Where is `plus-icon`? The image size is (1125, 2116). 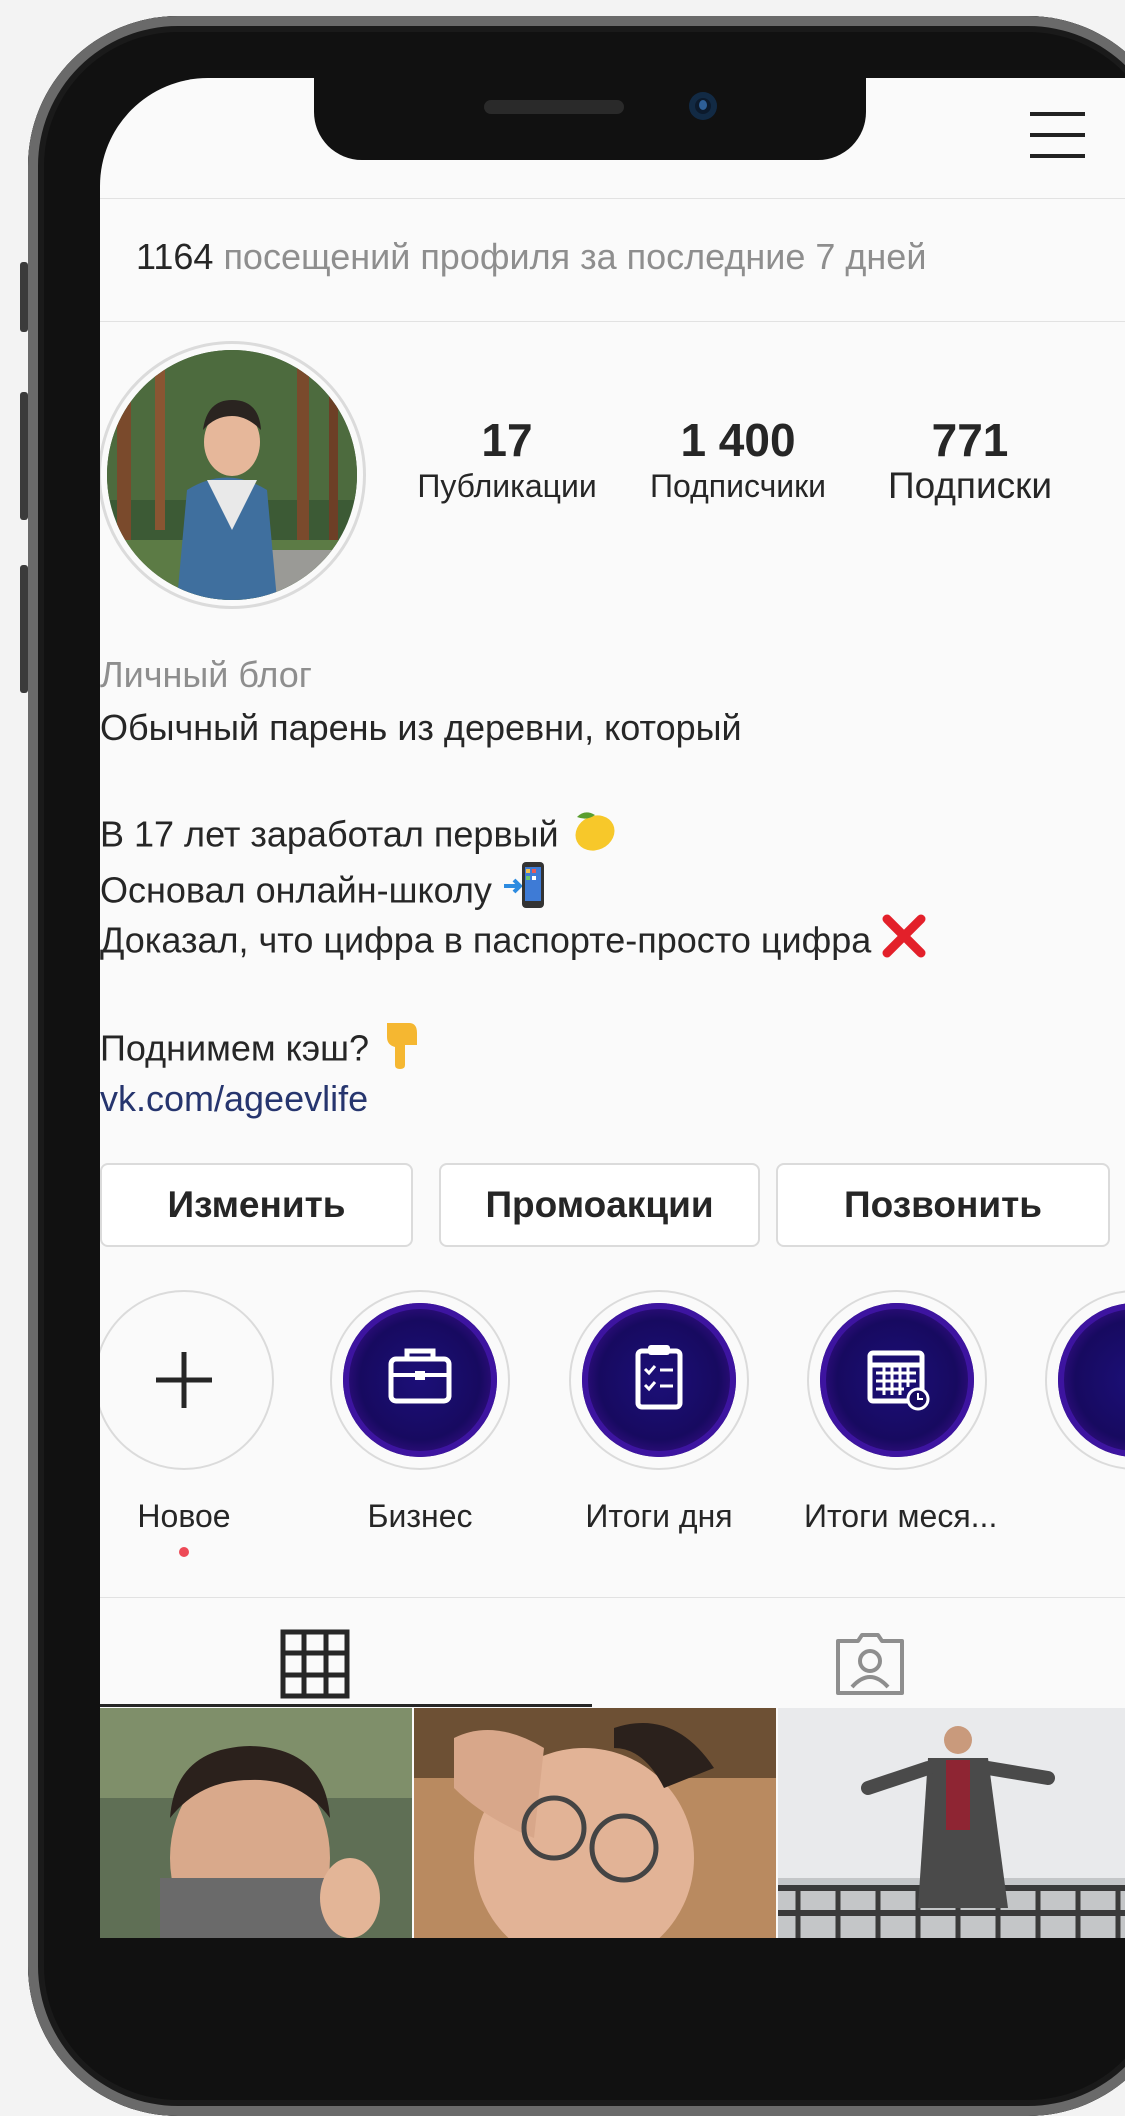 plus-icon is located at coordinates (184, 1380).